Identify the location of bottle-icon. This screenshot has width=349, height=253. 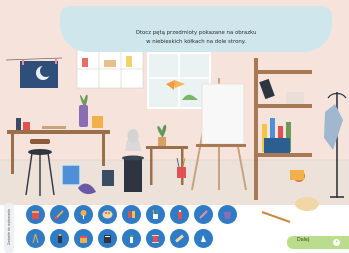
(59, 238).